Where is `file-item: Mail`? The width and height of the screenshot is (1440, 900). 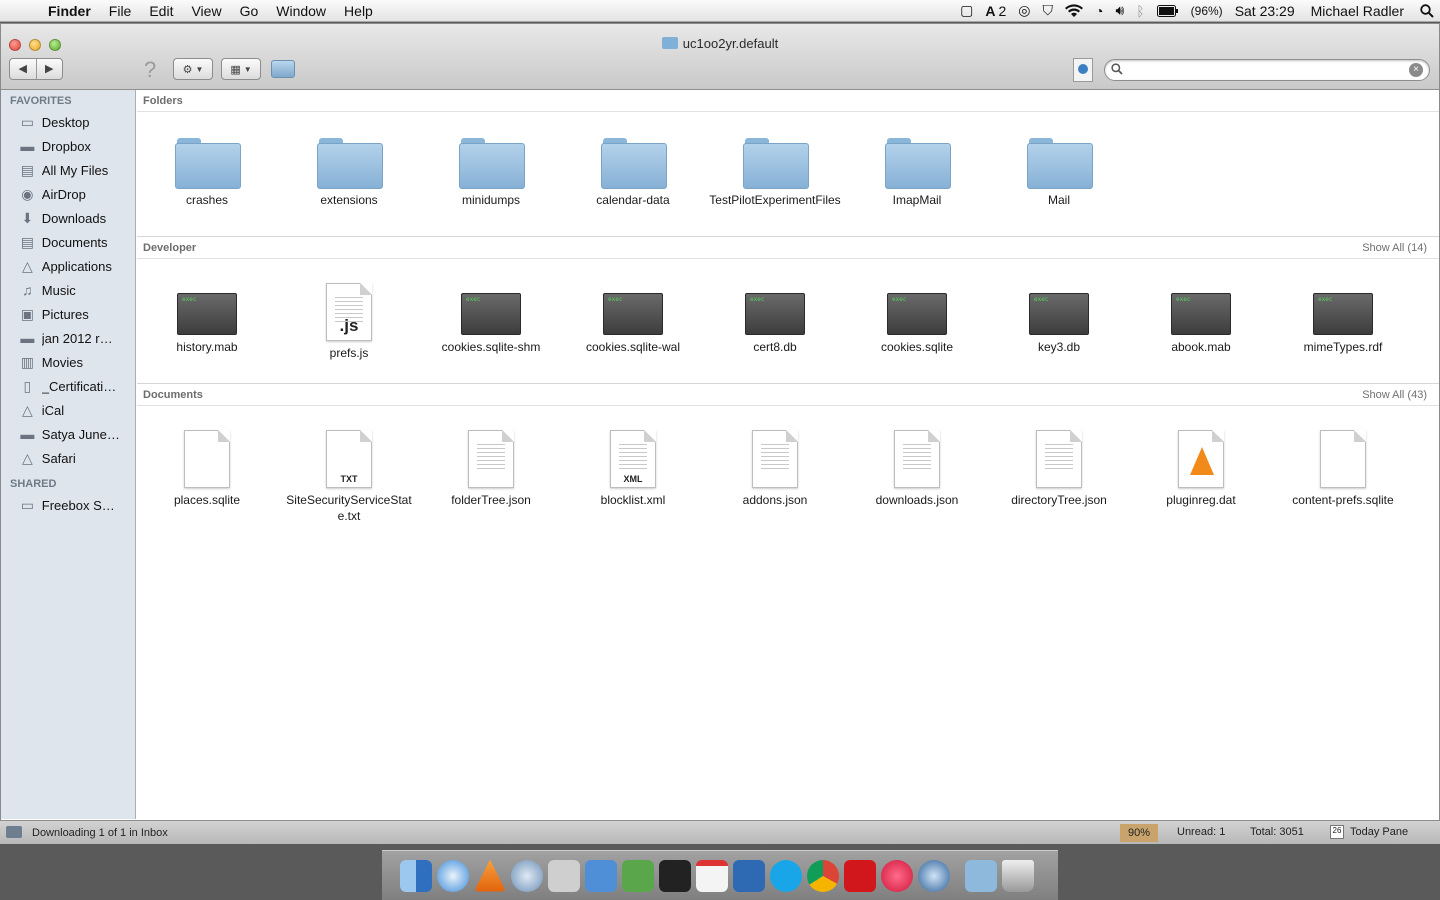
file-item: Mail is located at coordinates (1059, 172).